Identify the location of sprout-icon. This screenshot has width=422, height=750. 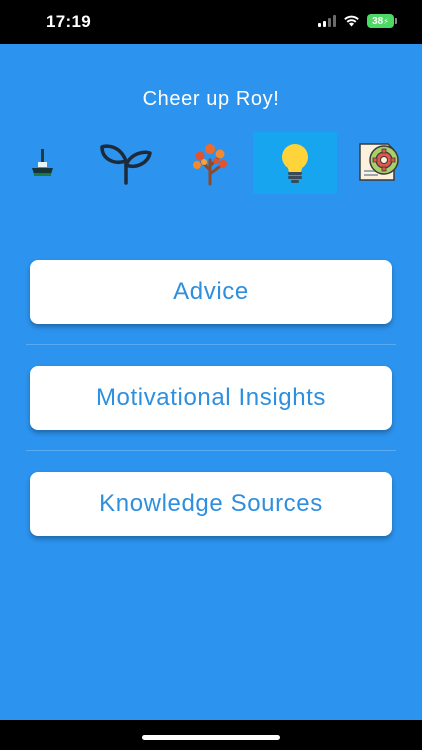
(126, 164).